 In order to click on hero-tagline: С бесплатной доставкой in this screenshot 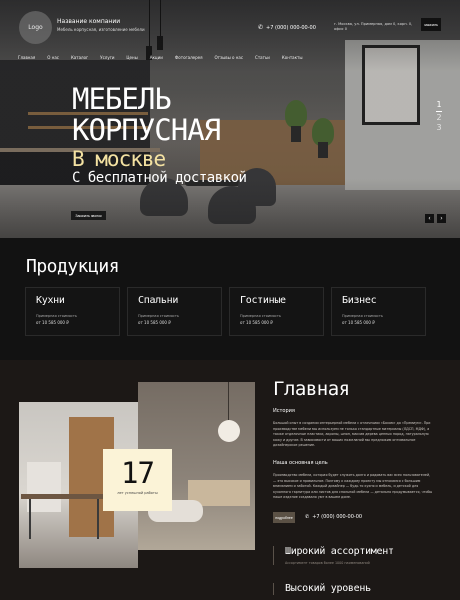, I will do `click(159, 178)`.